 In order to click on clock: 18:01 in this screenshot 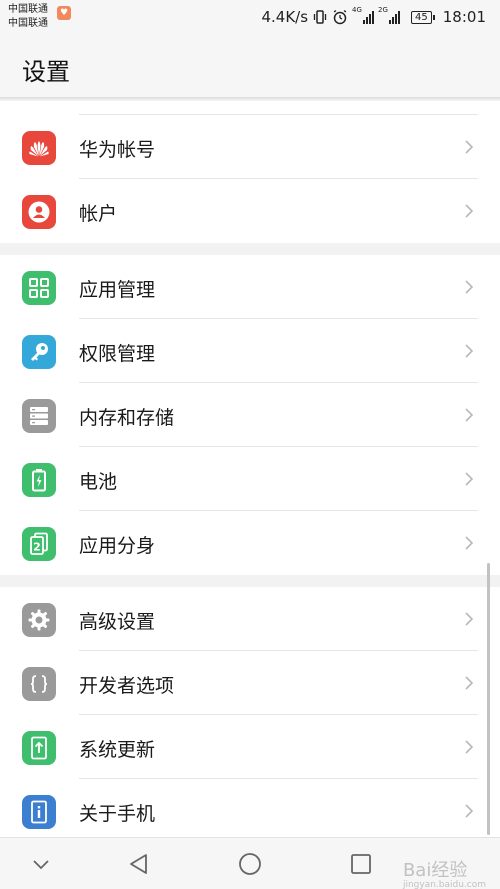, I will do `click(464, 17)`.